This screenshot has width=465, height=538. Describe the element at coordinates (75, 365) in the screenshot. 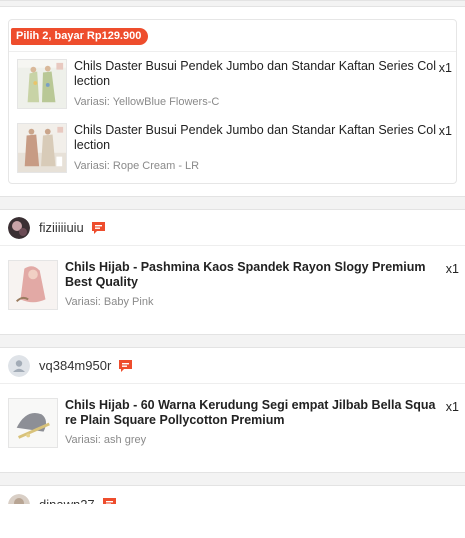

I see `shop-name: vq384m950r` at that location.